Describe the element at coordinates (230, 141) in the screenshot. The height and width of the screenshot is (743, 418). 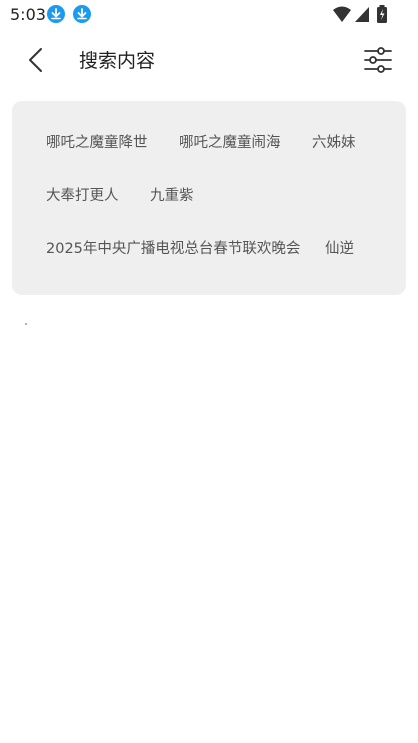
I see `keyword-item: 哪吒之魔童闹海` at that location.